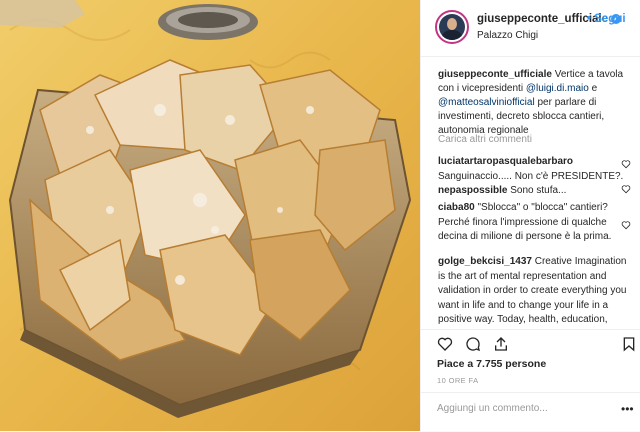 The height and width of the screenshot is (432, 640). What do you see at coordinates (530, 341) in the screenshot?
I see `action-bar` at bounding box center [530, 341].